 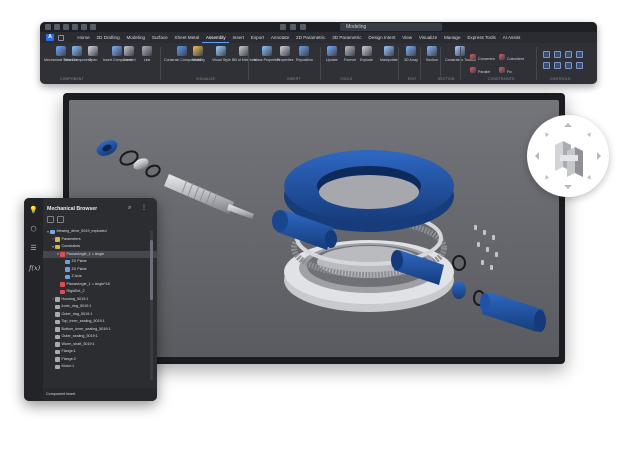 I want to click on properties-icon, so click(x=285, y=51).